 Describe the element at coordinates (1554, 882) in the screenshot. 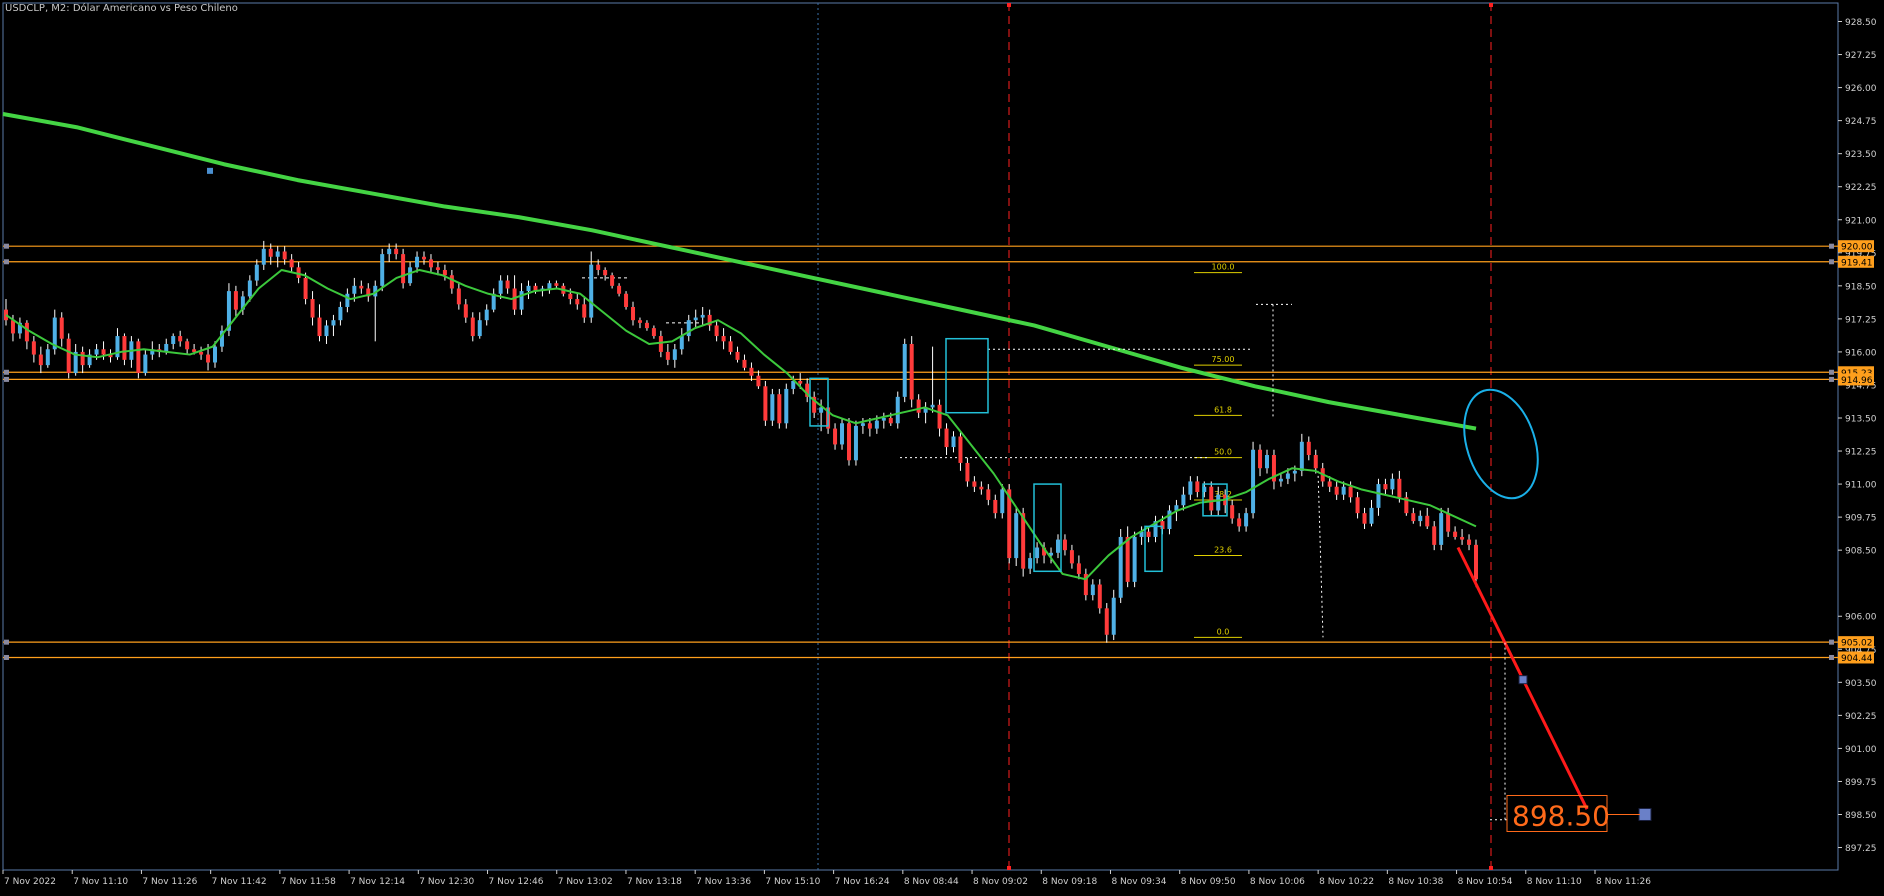

I see `x-tick-label: 8 Nov 11:10` at that location.